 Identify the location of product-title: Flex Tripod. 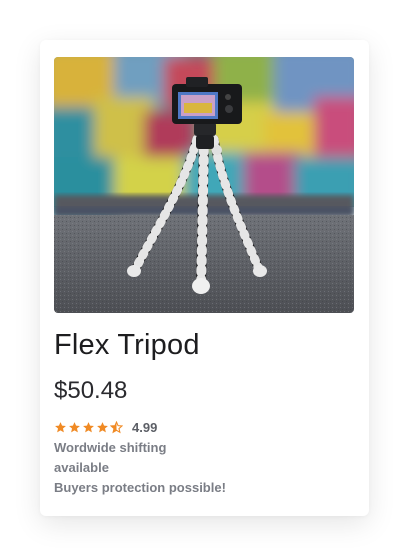
(127, 345).